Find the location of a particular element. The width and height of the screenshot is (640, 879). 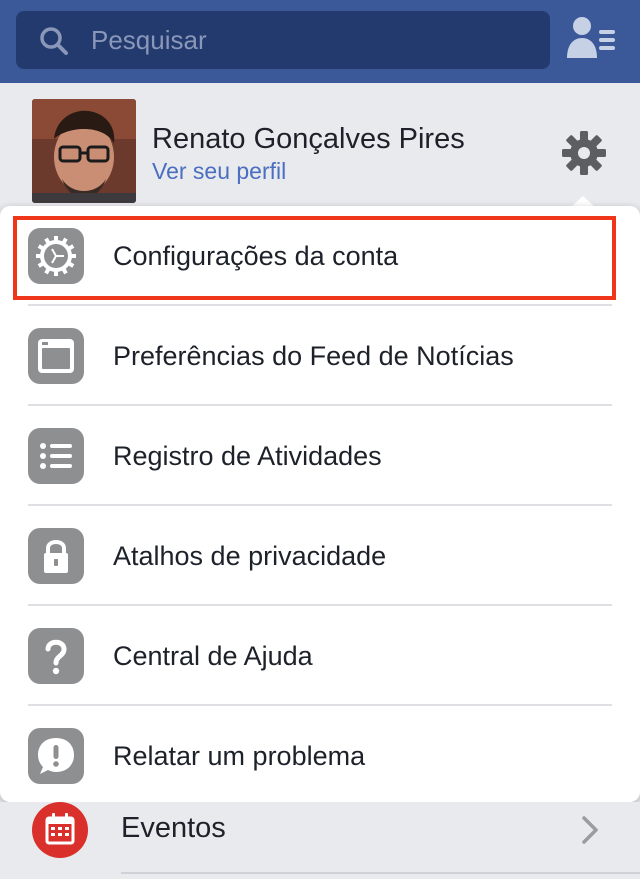

chevron-right-icon is located at coordinates (590, 830).